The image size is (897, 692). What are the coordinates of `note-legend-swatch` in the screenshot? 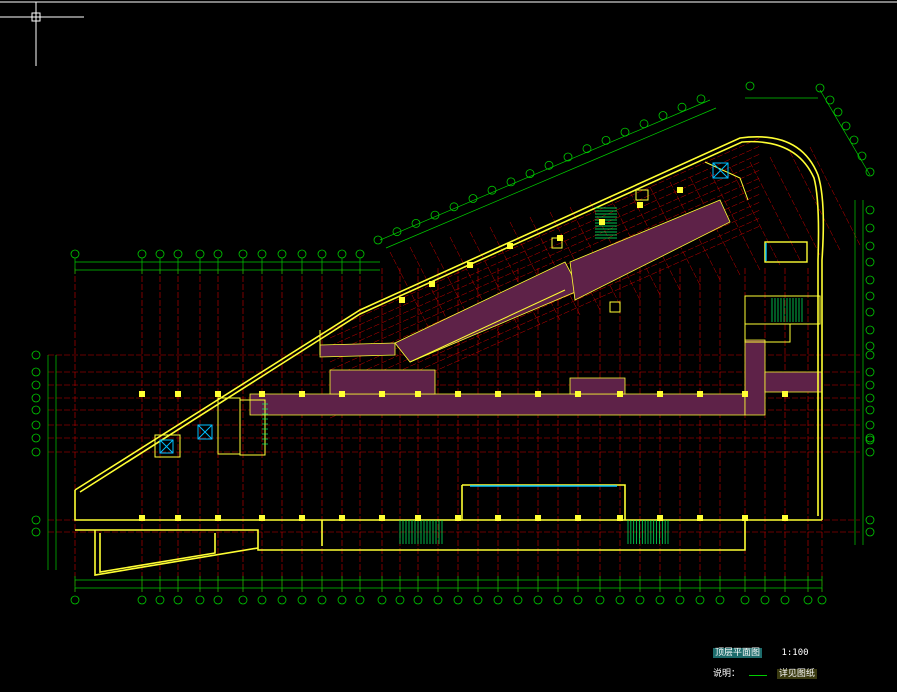 It's located at (758, 675).